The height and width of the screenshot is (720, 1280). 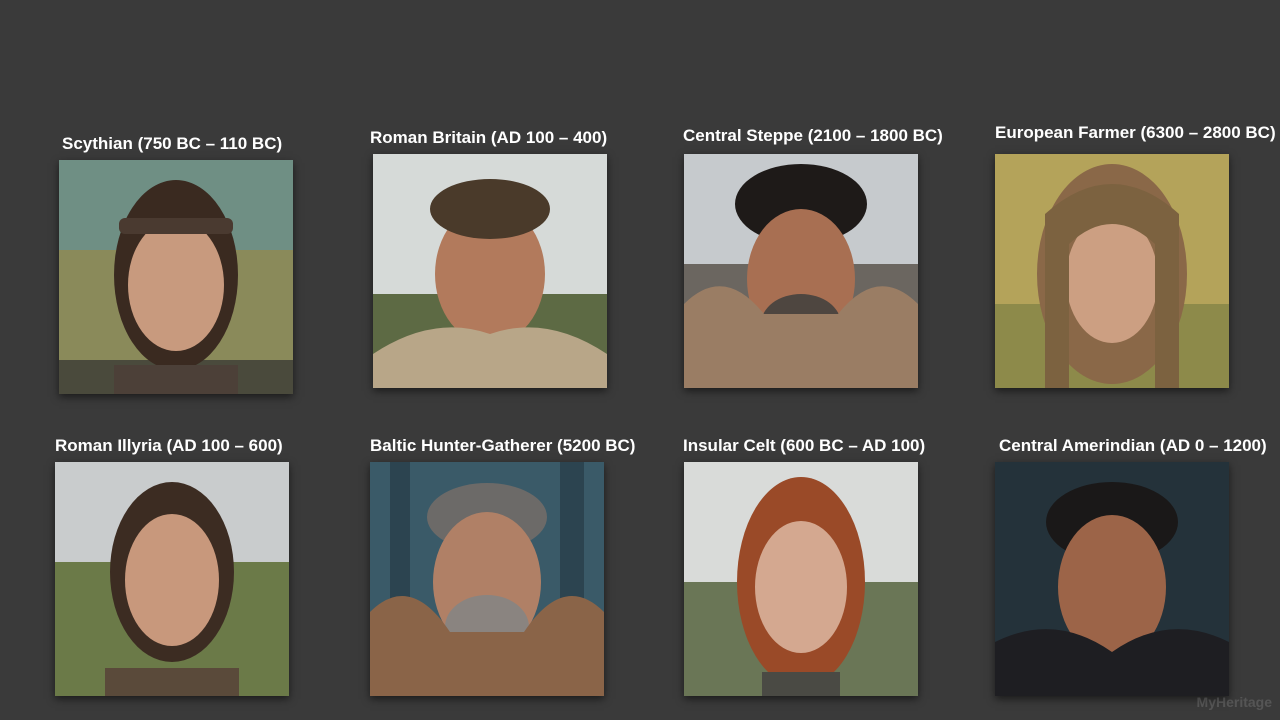 I want to click on watermark-logo: MyHeritage, so click(x=1234, y=702).